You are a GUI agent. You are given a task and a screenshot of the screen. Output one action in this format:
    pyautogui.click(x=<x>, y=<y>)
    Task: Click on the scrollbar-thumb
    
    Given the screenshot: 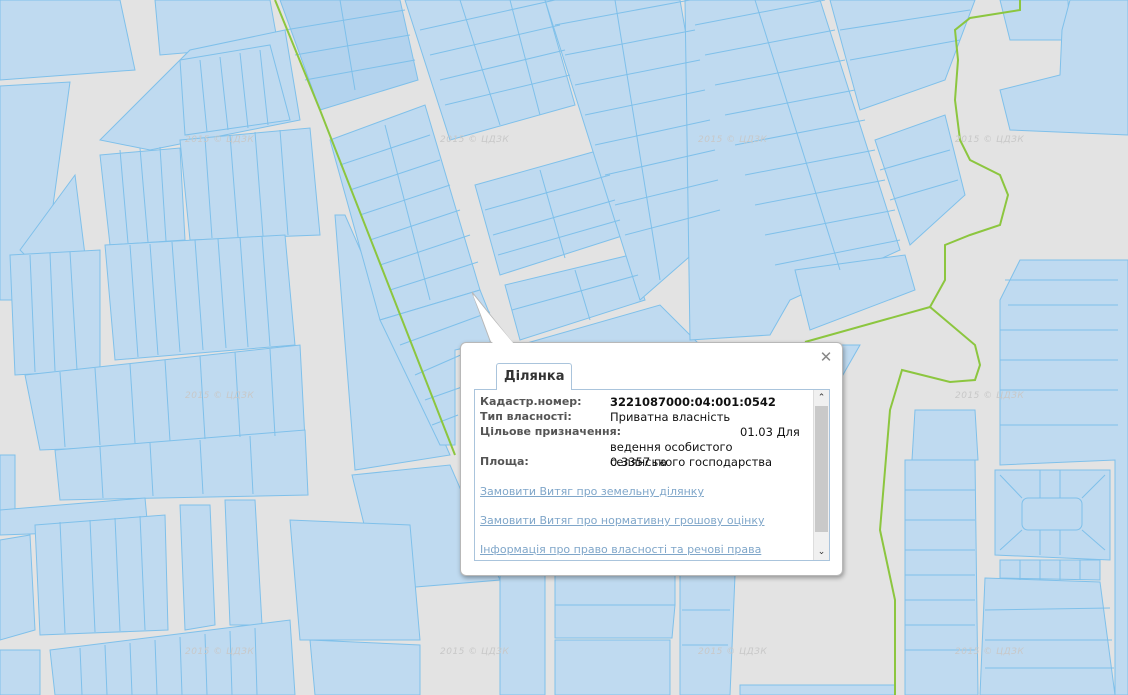 What is the action you would take?
    pyautogui.click(x=821, y=469)
    